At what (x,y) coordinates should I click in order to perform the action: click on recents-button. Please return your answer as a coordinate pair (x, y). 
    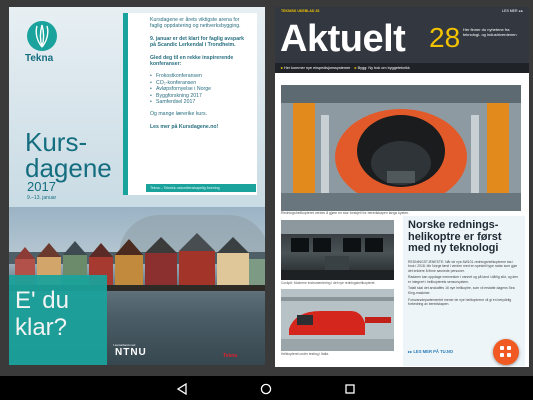
    Looking at the image, I should click on (350, 388).